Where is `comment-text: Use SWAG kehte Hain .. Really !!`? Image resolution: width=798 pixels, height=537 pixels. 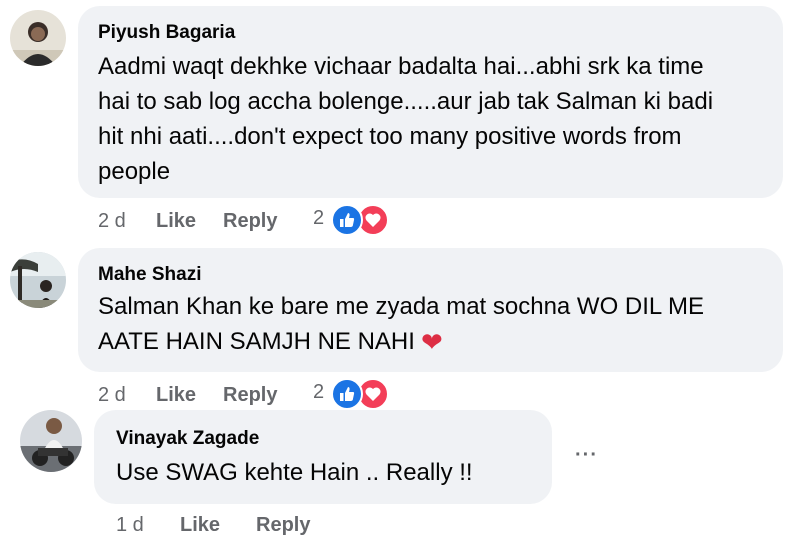
comment-text: Use SWAG kehte Hain .. Really !! is located at coordinates (331, 472).